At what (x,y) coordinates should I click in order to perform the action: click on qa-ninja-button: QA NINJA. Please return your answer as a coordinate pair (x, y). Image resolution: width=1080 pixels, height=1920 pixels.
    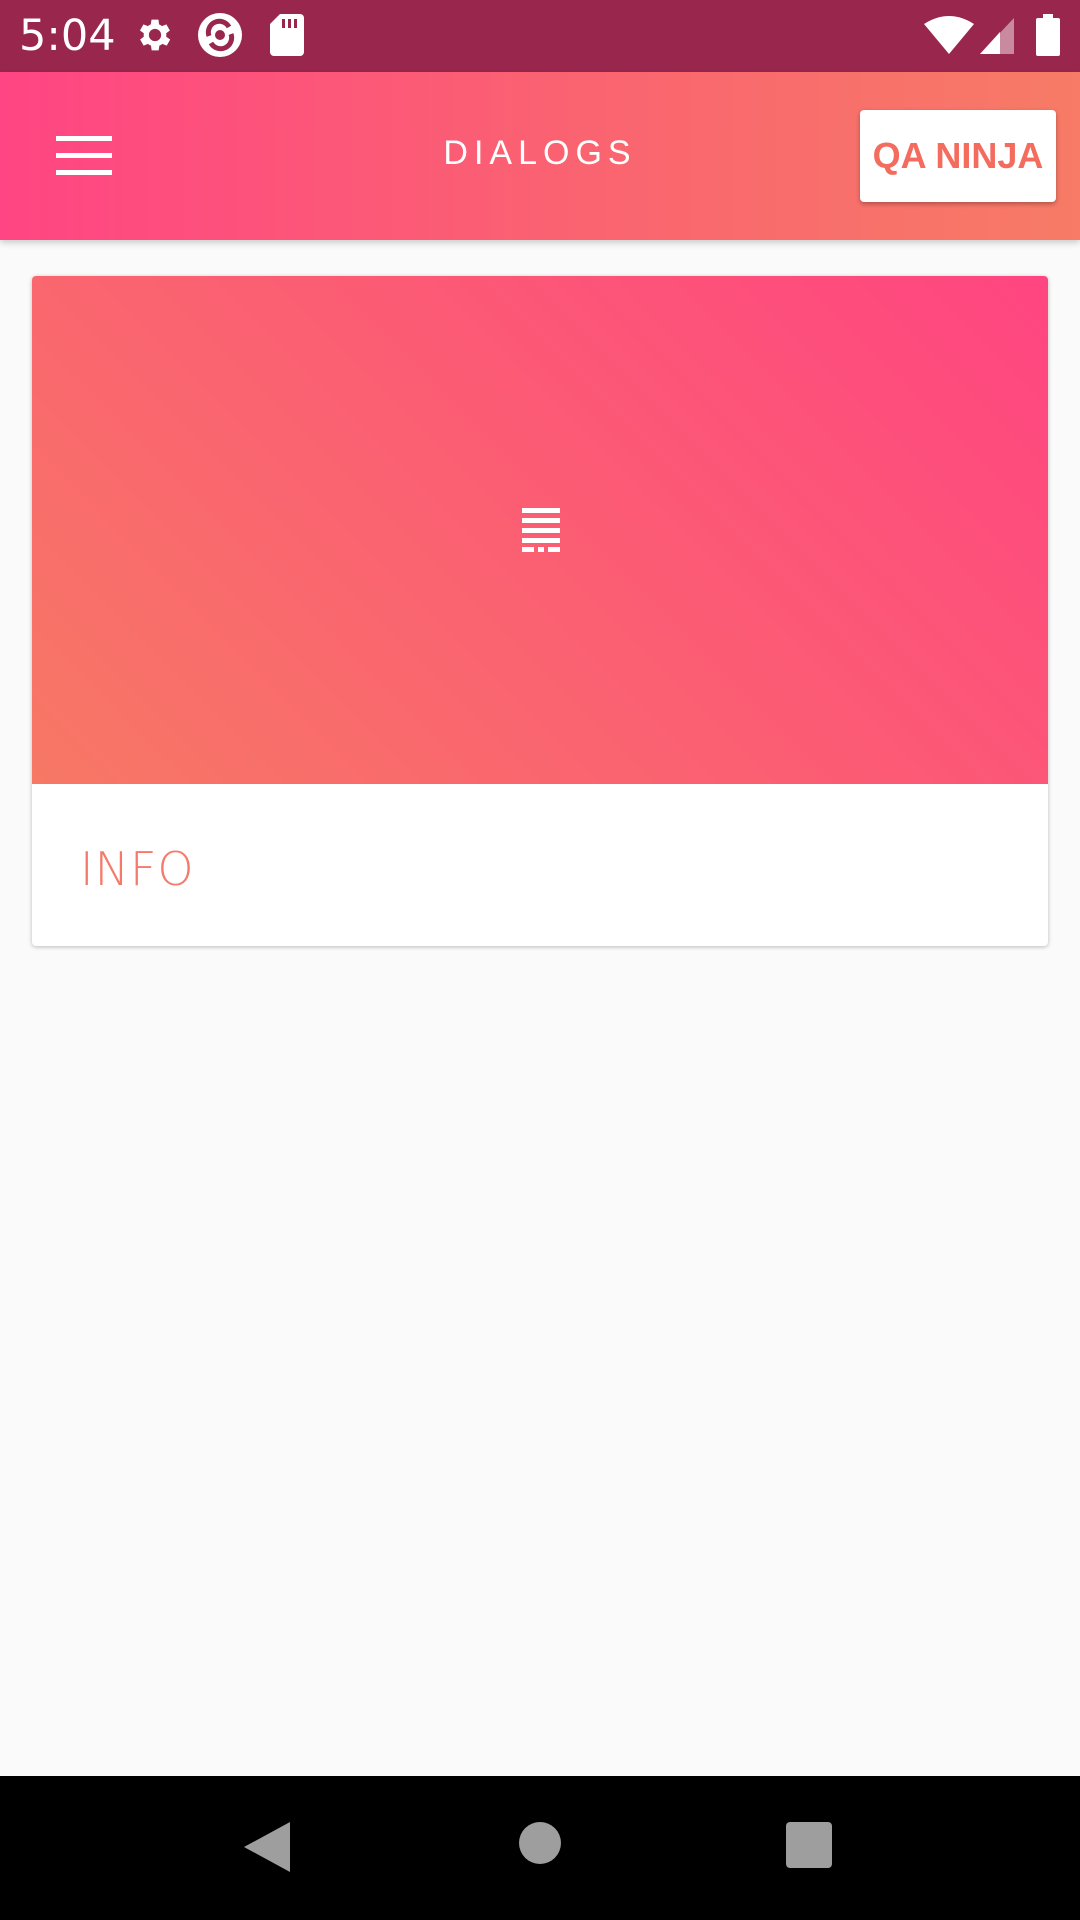
    Looking at the image, I should click on (958, 156).